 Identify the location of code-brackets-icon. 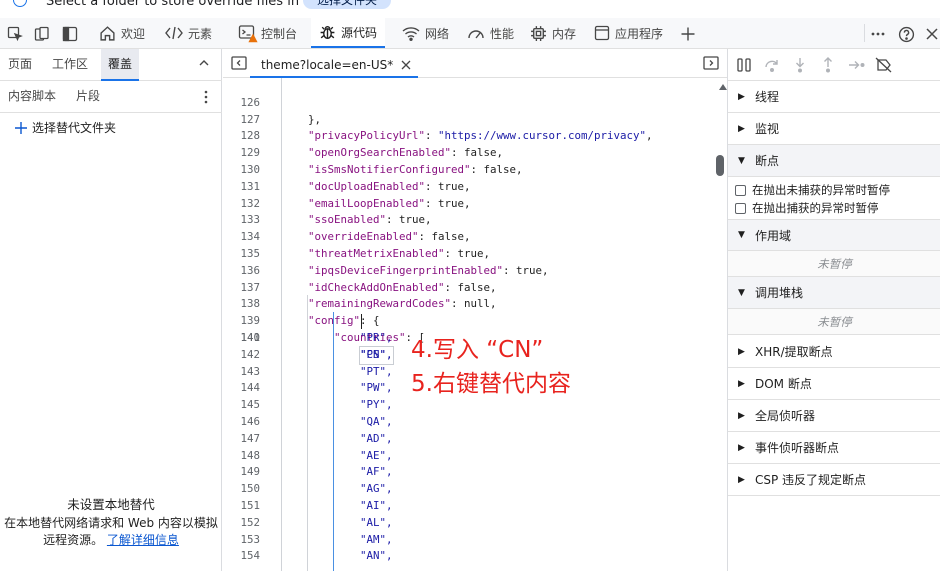
(174, 33).